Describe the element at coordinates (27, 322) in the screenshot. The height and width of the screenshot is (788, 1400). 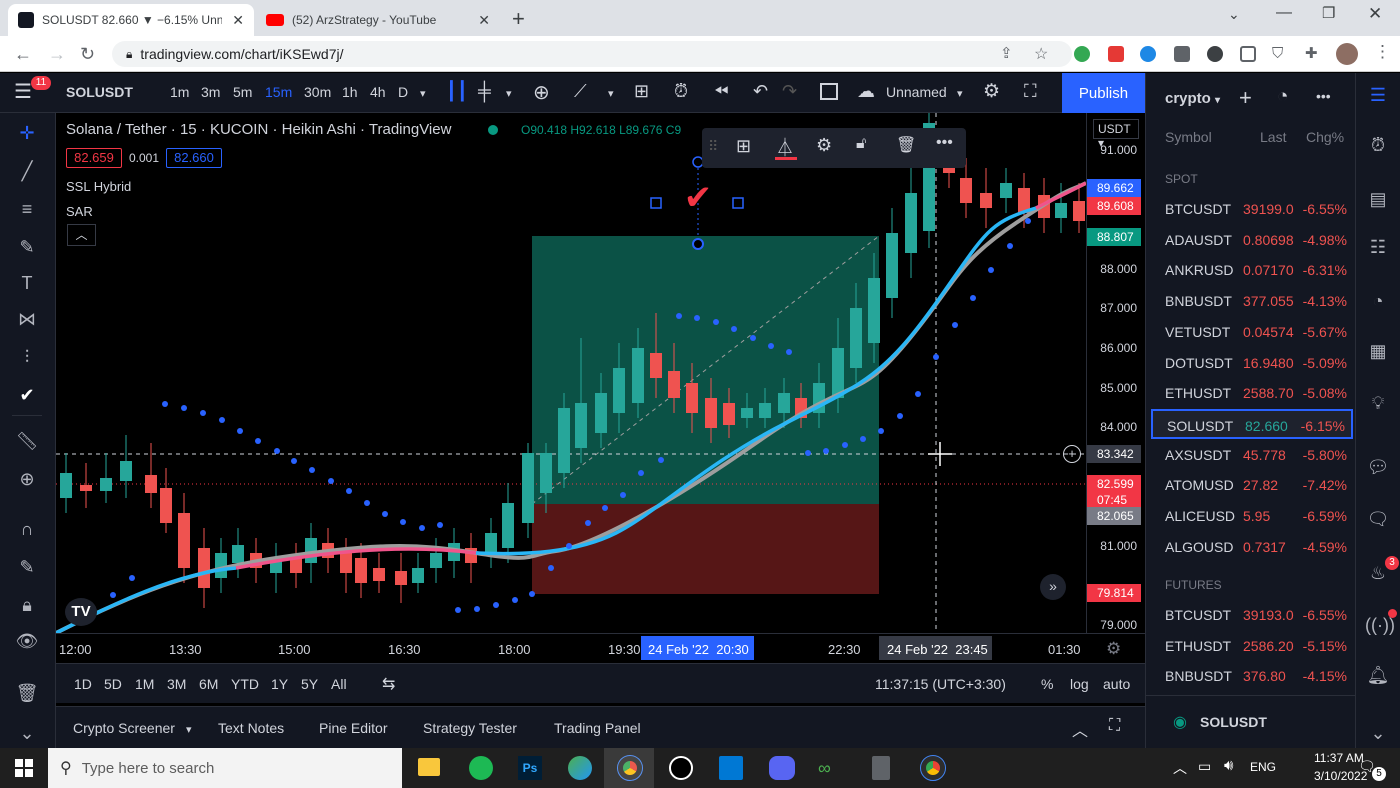
I see `pattern-icon: ⋈` at that location.